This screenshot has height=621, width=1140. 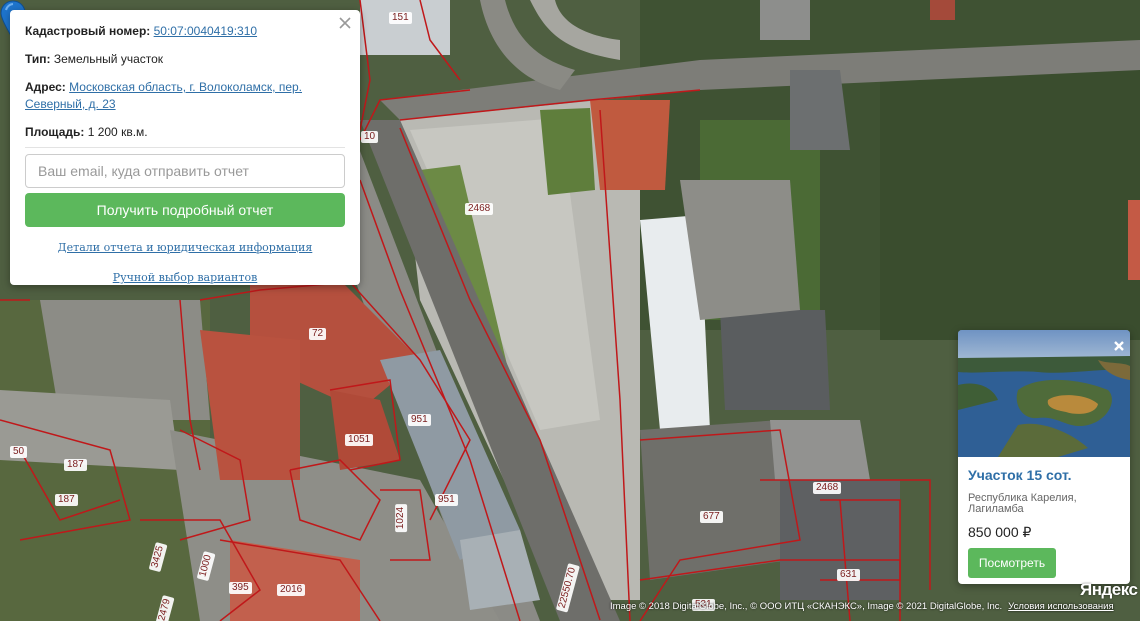 What do you see at coordinates (1109, 590) in the screenshot?
I see `yandex-logo: Яндекс` at bounding box center [1109, 590].